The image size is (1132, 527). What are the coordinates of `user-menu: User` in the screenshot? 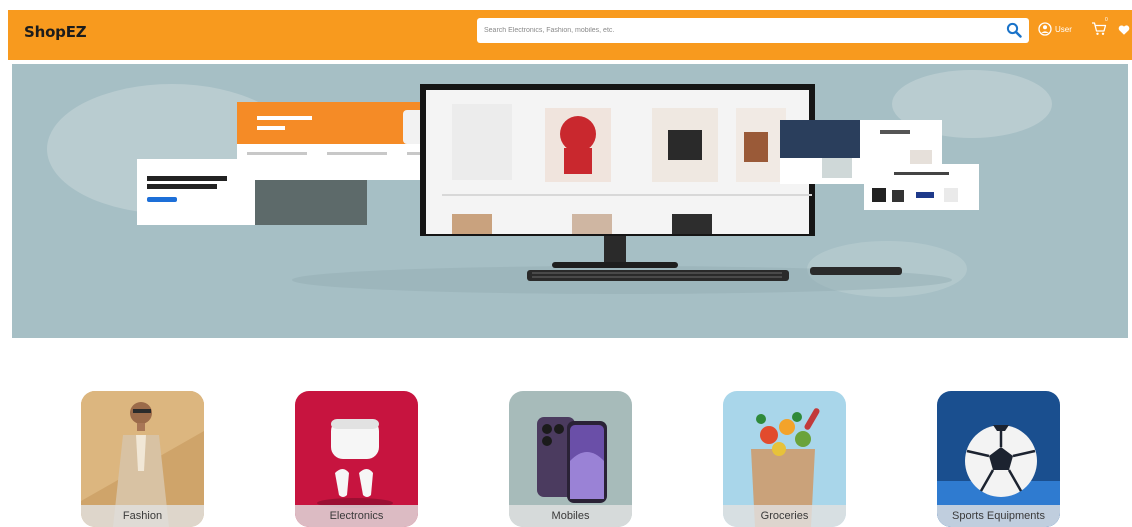 It's located at (1055, 29).